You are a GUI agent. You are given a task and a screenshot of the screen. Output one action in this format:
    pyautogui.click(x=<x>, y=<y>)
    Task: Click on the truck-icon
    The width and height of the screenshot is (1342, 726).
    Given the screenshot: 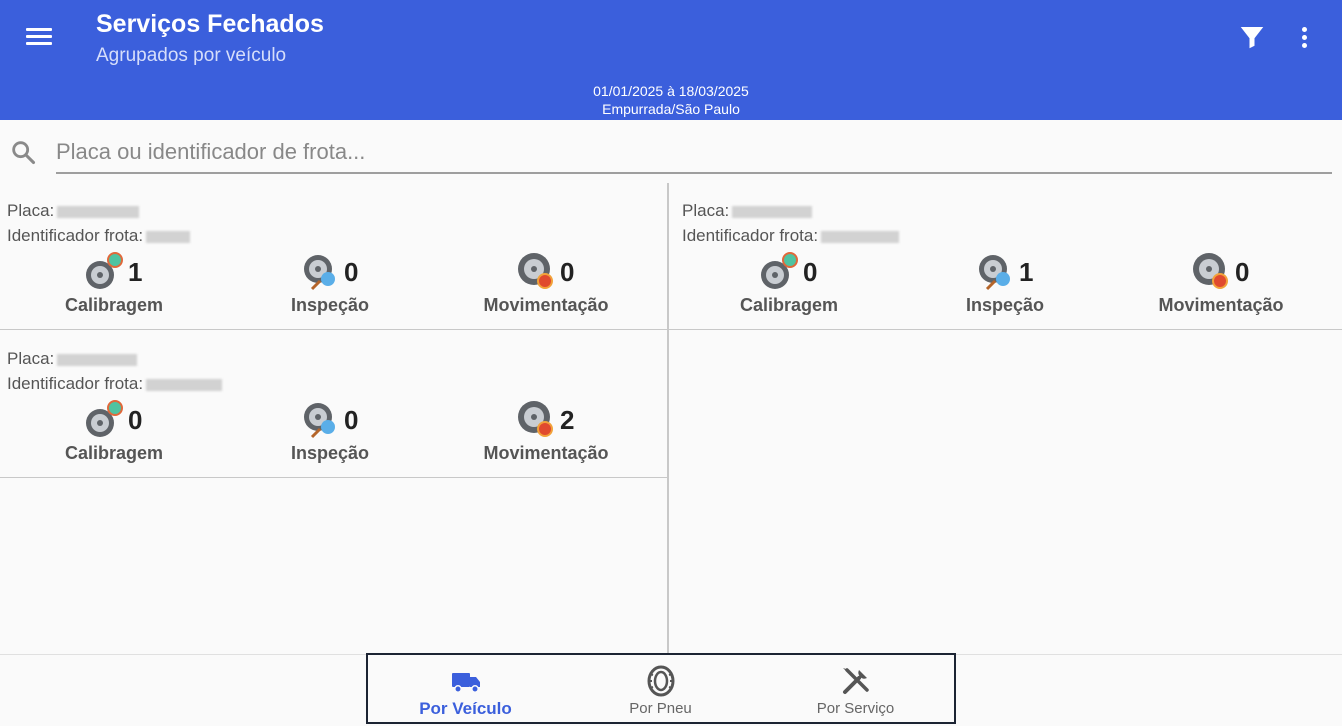 What is the action you would take?
    pyautogui.click(x=466, y=683)
    